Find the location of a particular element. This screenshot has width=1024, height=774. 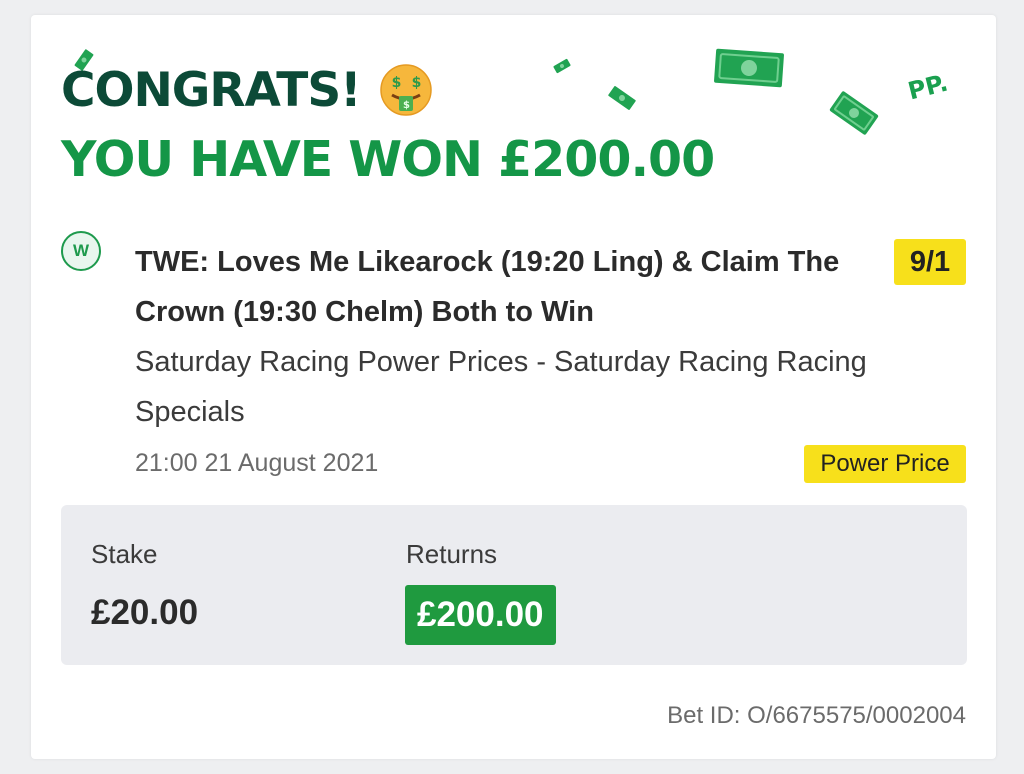

money-mouth-face-icon: $ $ $ is located at coordinates (405, 90).